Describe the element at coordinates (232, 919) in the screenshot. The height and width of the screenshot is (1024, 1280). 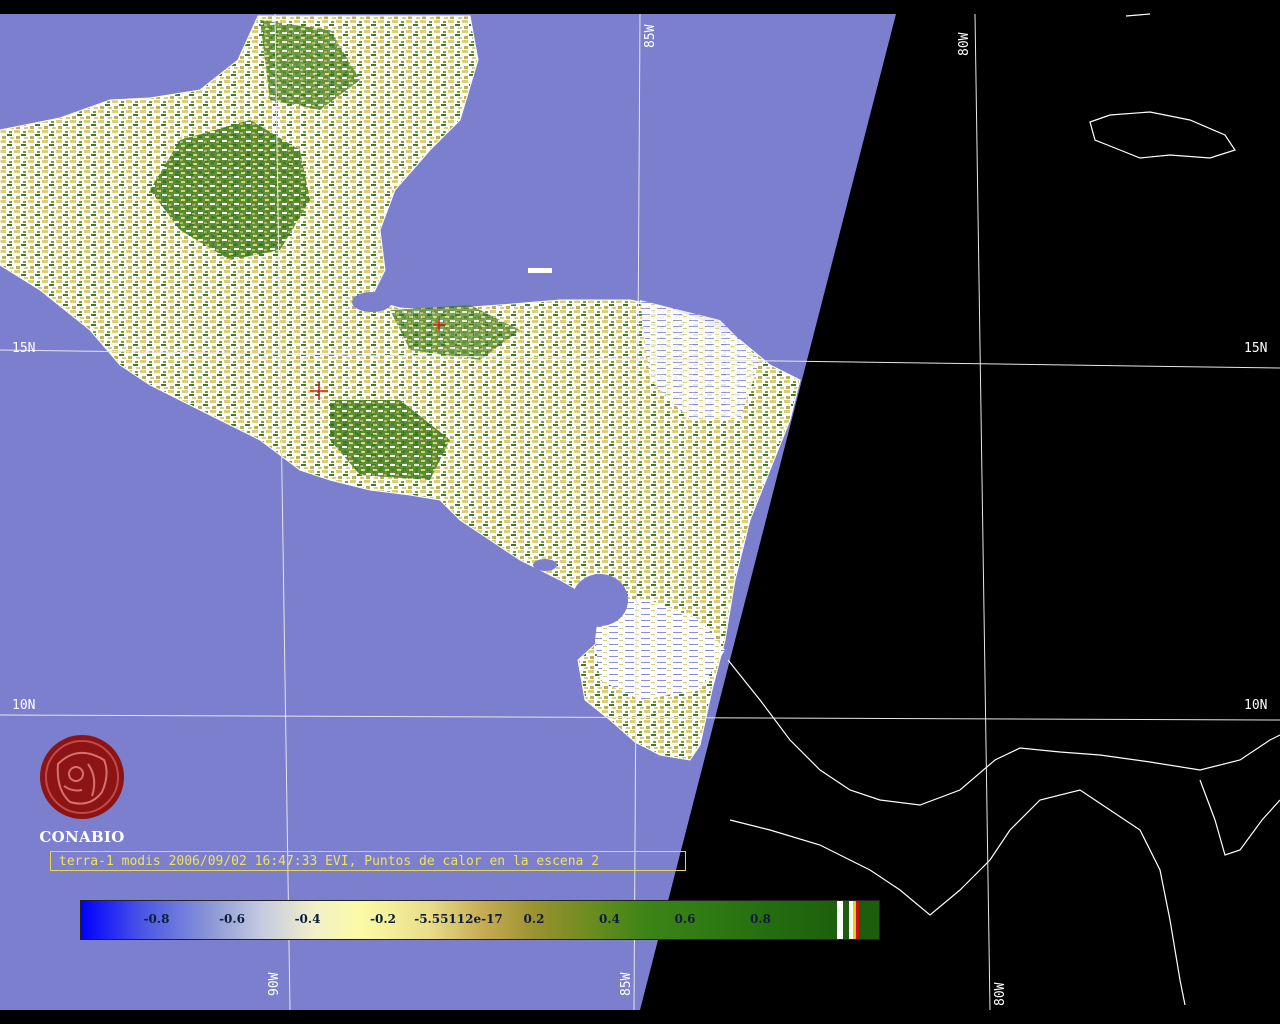
I see `colorbar-tick-label: -0.6` at that location.